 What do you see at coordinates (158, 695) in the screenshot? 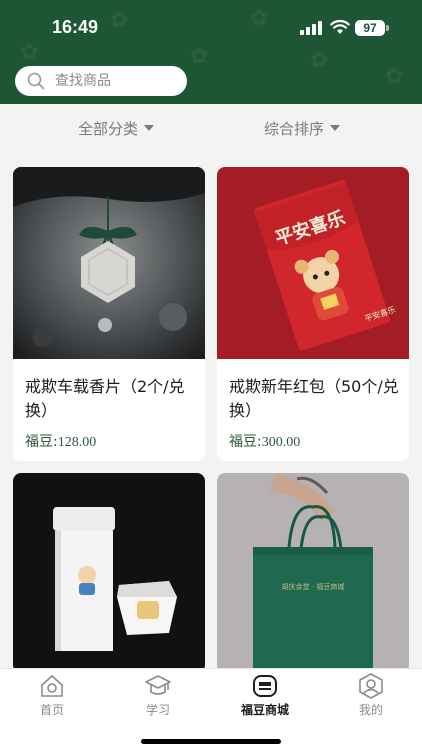
I see `tab-study: 学习` at bounding box center [158, 695].